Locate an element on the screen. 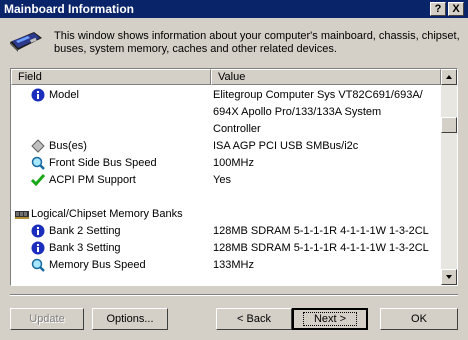 This screenshot has height=340, width=468. close-button: X is located at coordinates (456, 9).